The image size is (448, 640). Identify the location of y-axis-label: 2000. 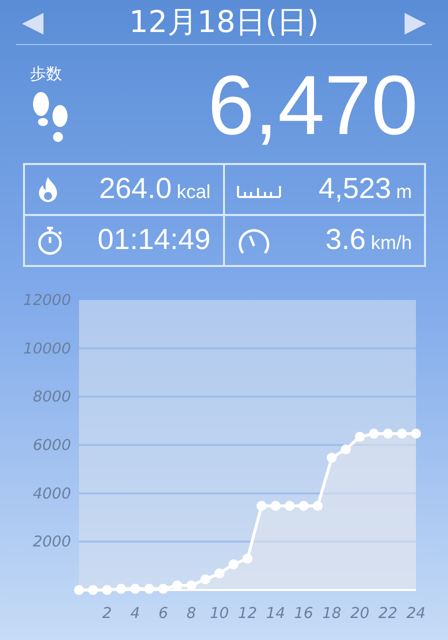
(51, 541).